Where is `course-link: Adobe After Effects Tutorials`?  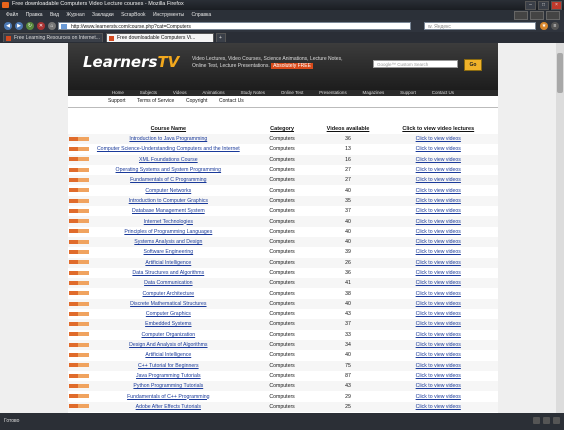 course-link: Adobe After Effects Tutorials is located at coordinates (168, 407).